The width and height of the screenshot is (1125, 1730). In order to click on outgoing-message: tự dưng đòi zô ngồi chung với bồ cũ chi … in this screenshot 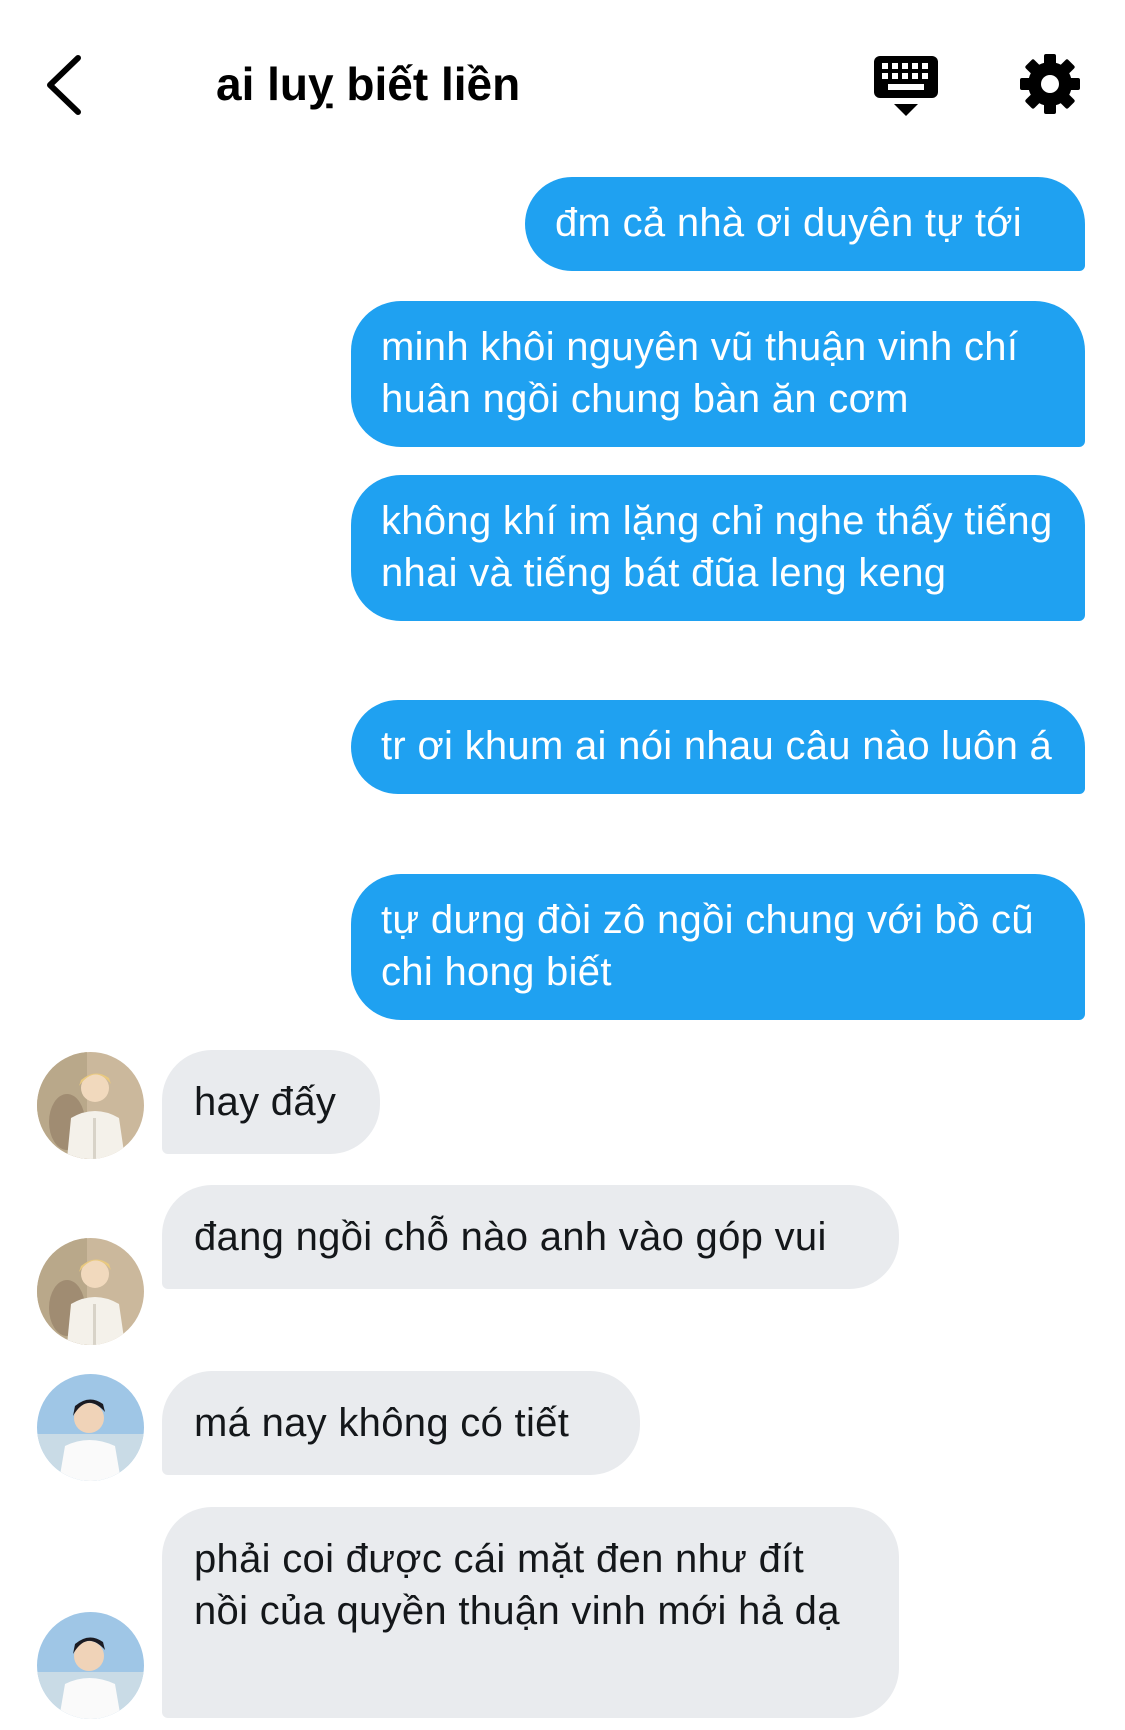, I will do `click(718, 947)`.